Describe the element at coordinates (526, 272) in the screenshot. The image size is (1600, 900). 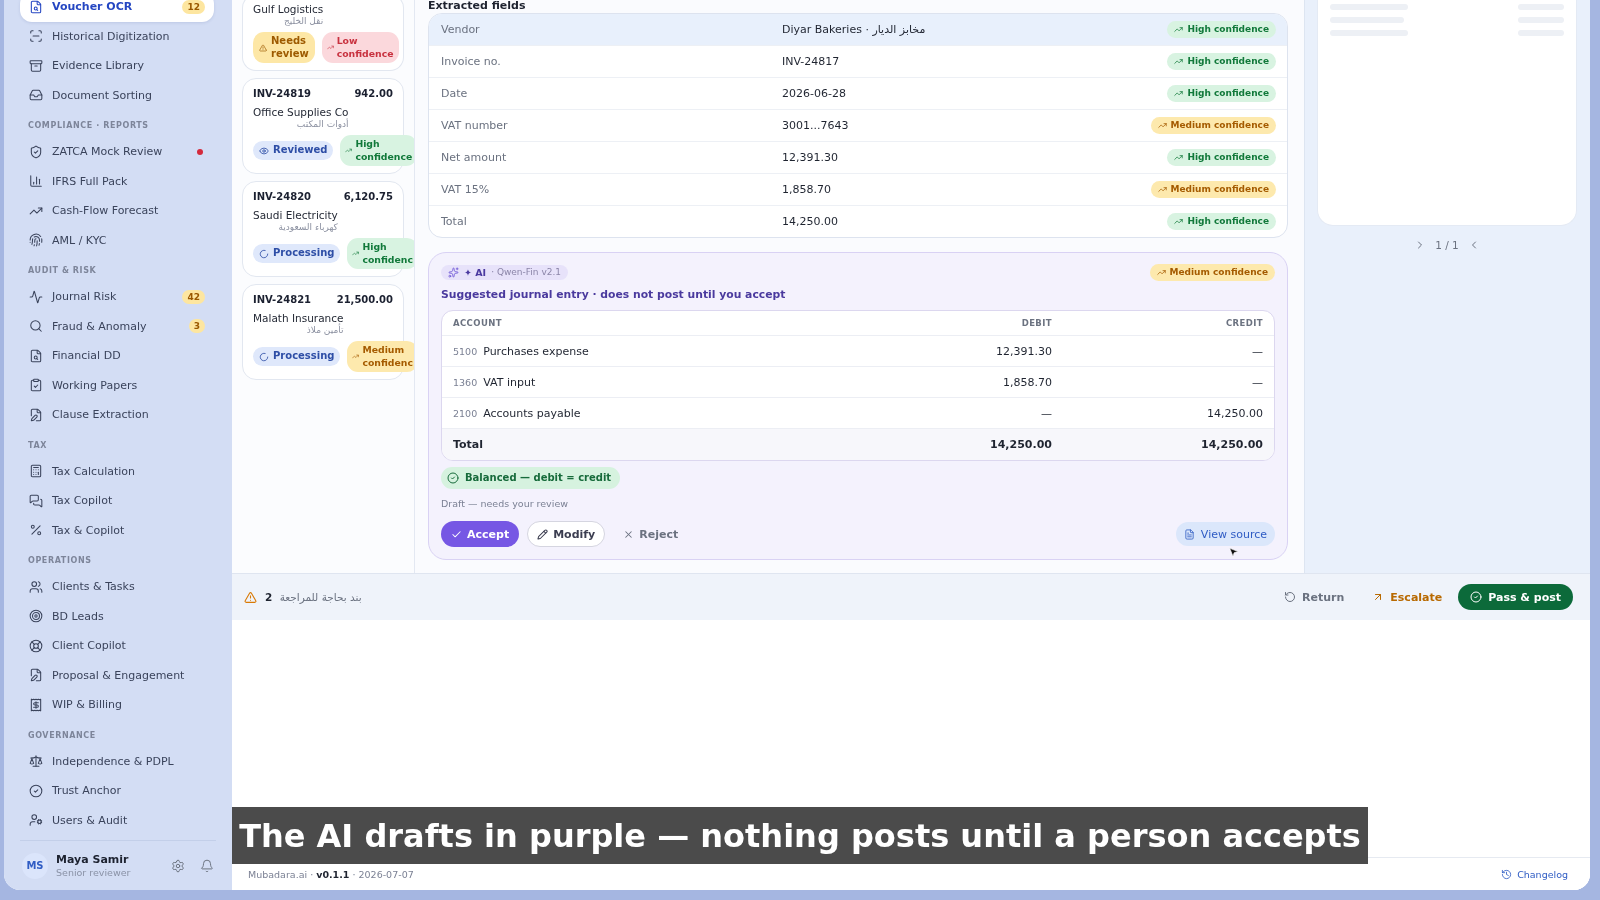
I see `model-name: · Qwen-Fin v2.1` at that location.